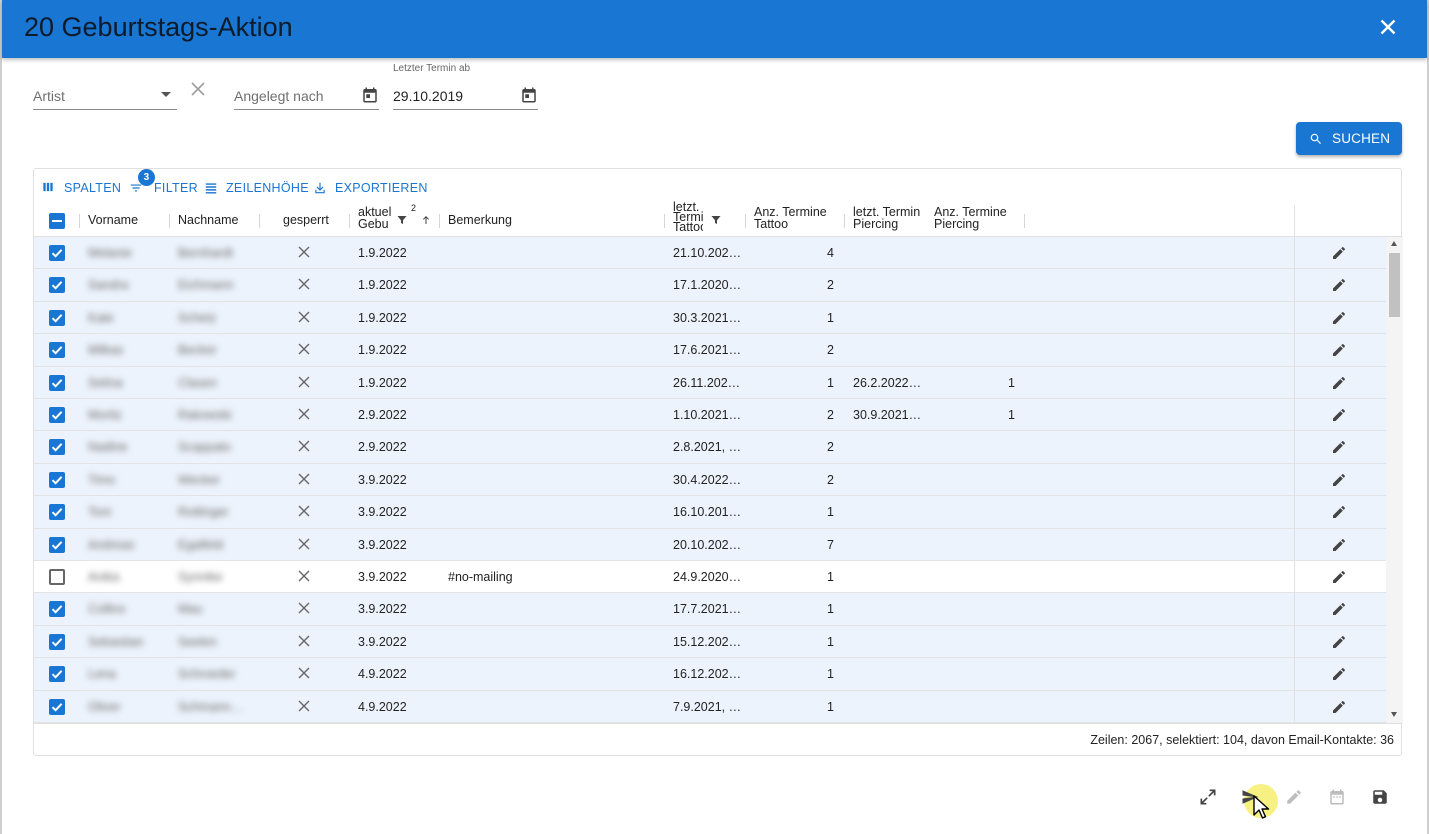  Describe the element at coordinates (1349, 138) in the screenshot. I see `search-button: SUCHEN` at that location.